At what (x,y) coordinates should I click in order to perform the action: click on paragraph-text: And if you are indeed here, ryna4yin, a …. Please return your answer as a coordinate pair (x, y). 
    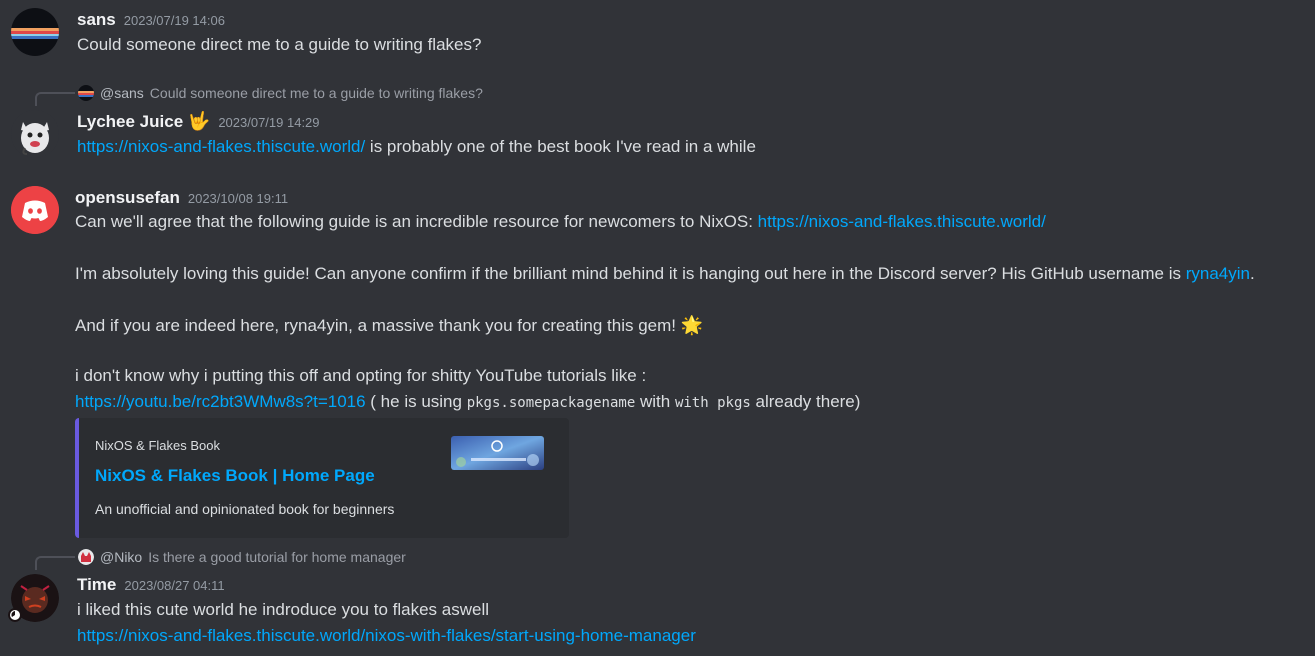
    Looking at the image, I should click on (378, 325).